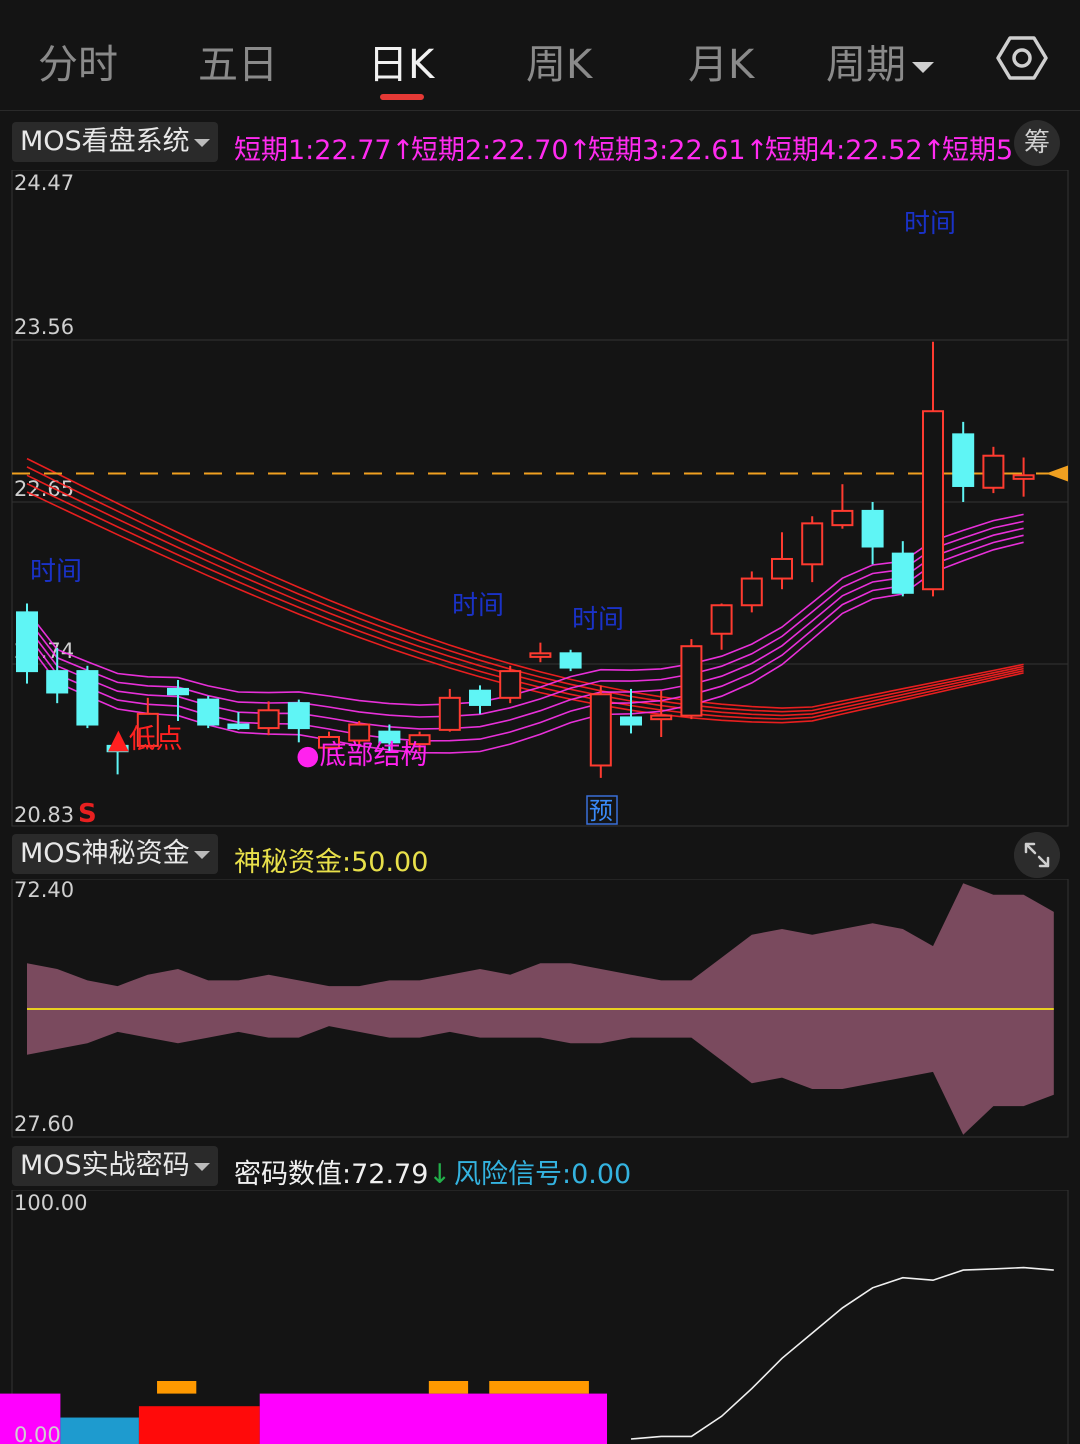  What do you see at coordinates (402, 97) in the screenshot?
I see `active-tab-indicator` at bounding box center [402, 97].